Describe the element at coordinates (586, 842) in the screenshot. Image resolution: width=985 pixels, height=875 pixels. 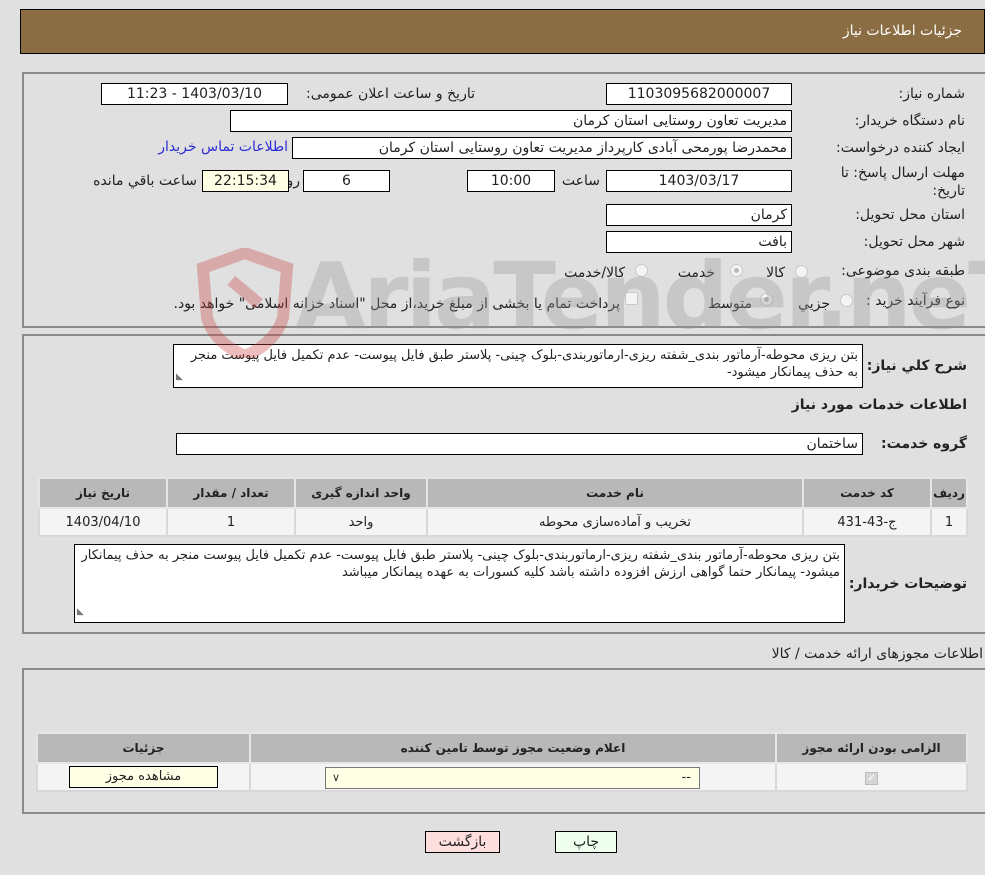
I see `print-button: چاپ` at that location.